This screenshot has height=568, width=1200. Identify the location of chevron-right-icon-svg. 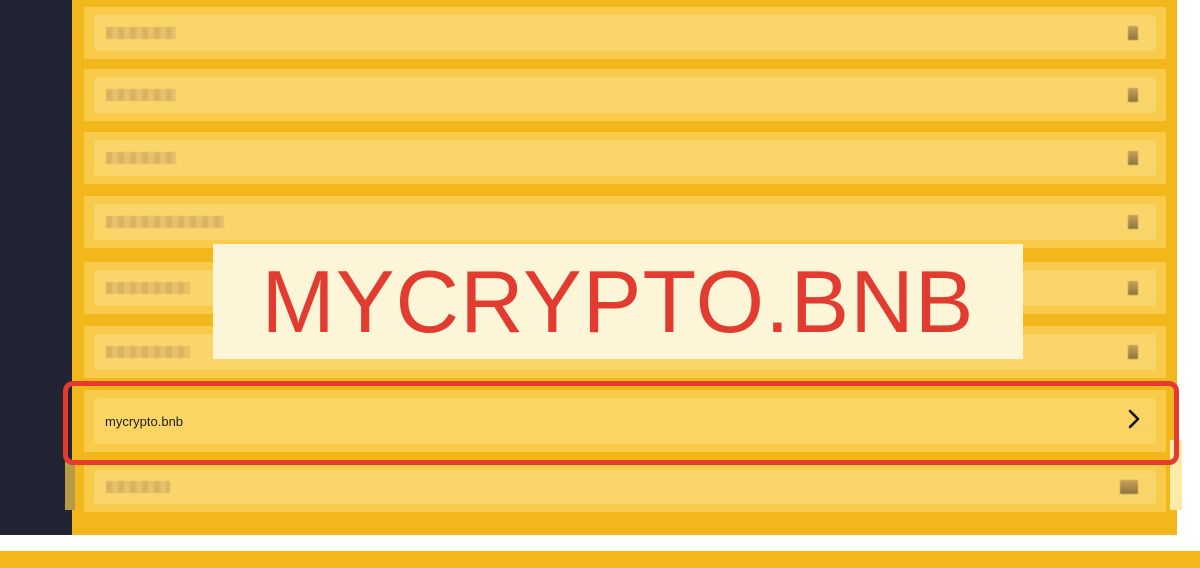
(1134, 419).